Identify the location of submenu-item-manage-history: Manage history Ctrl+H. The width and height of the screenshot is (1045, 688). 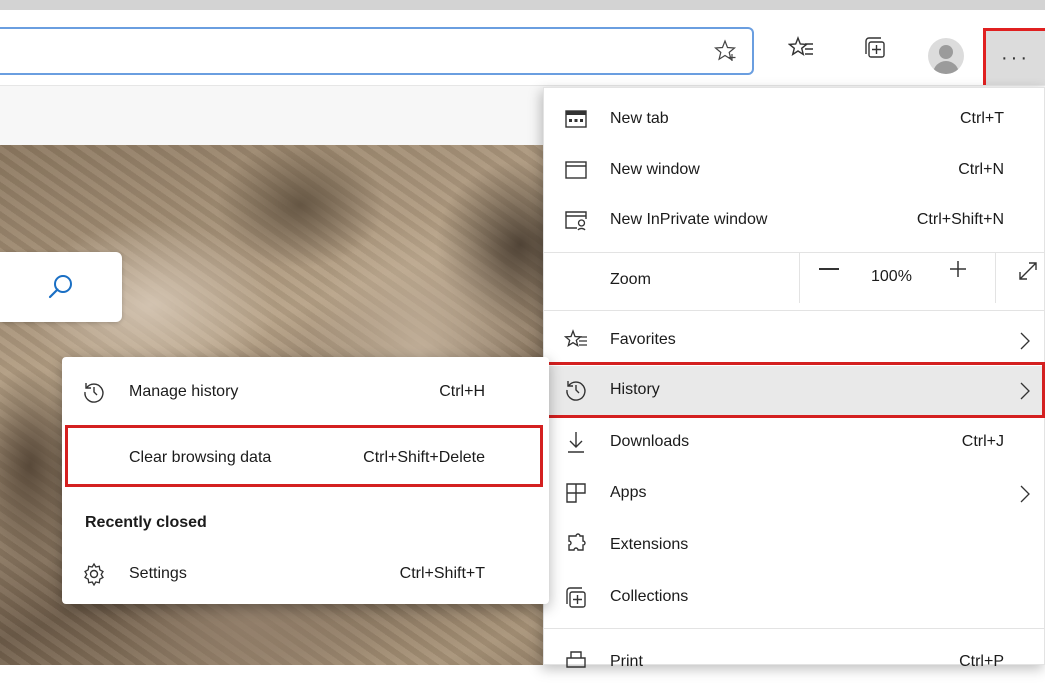
(305, 392).